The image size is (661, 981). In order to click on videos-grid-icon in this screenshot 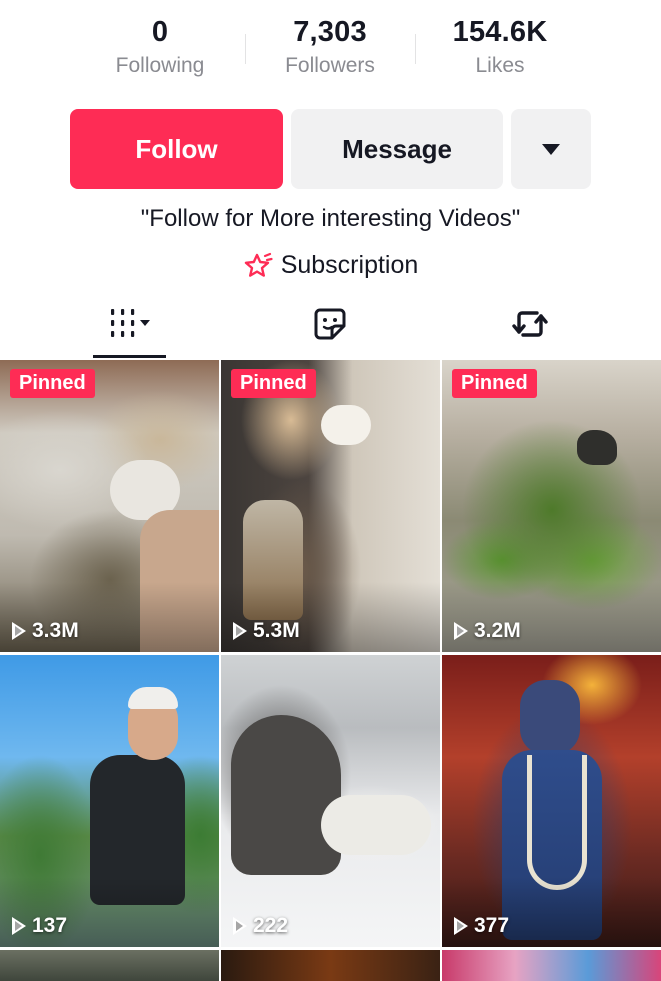, I will do `click(130, 323)`.